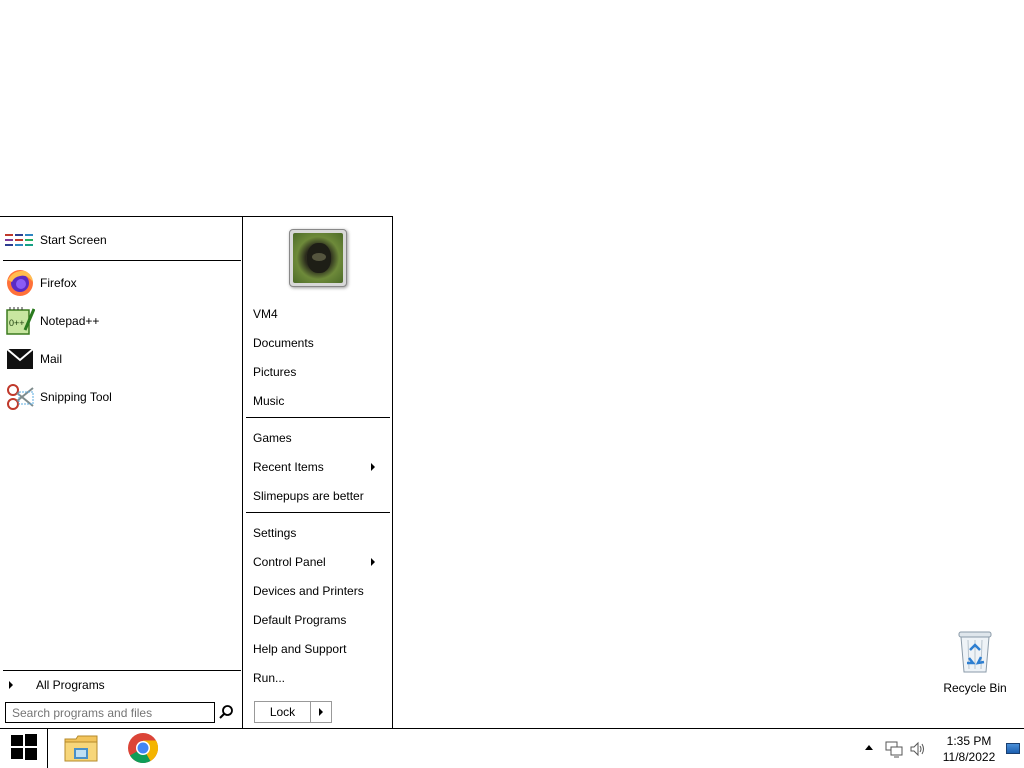 The height and width of the screenshot is (768, 1024). Describe the element at coordinates (20, 359) in the screenshot. I see `mail-icon` at that location.